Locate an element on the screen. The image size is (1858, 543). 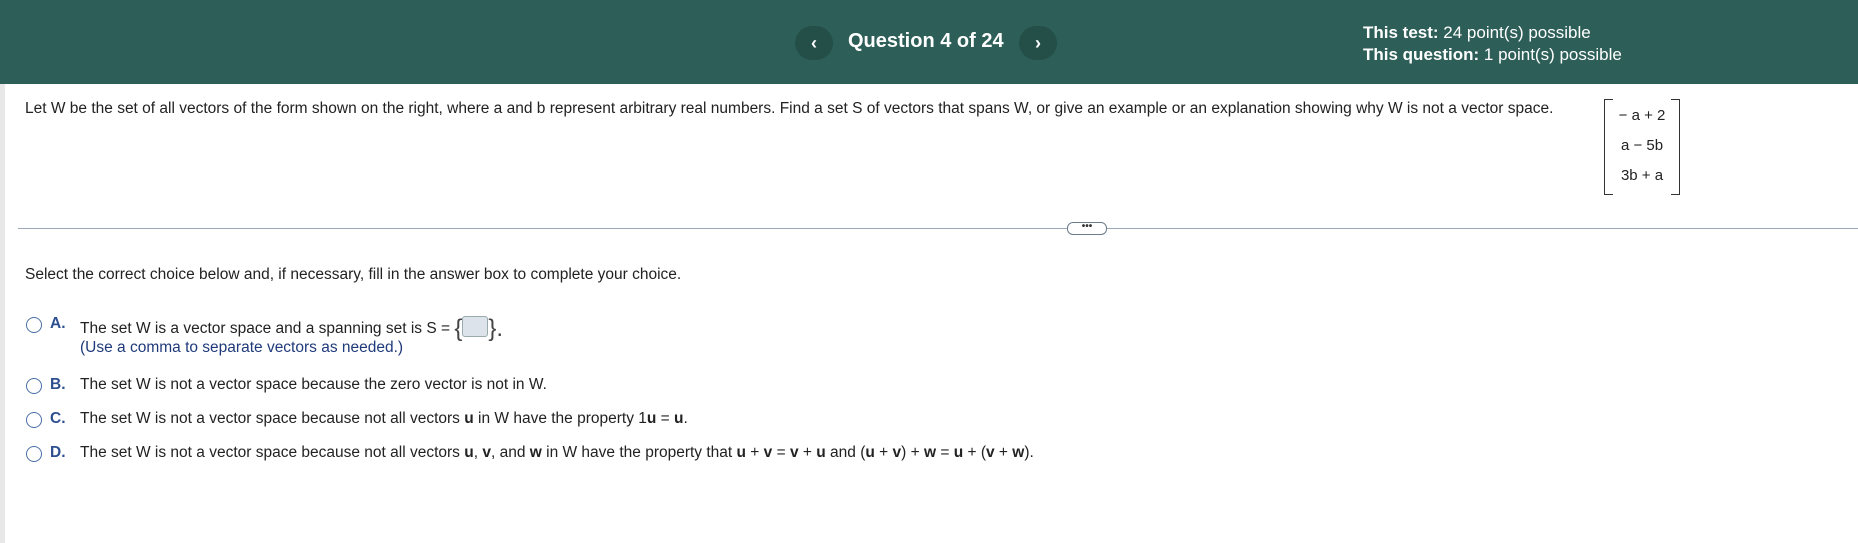
radio-a is located at coordinates (34, 325).